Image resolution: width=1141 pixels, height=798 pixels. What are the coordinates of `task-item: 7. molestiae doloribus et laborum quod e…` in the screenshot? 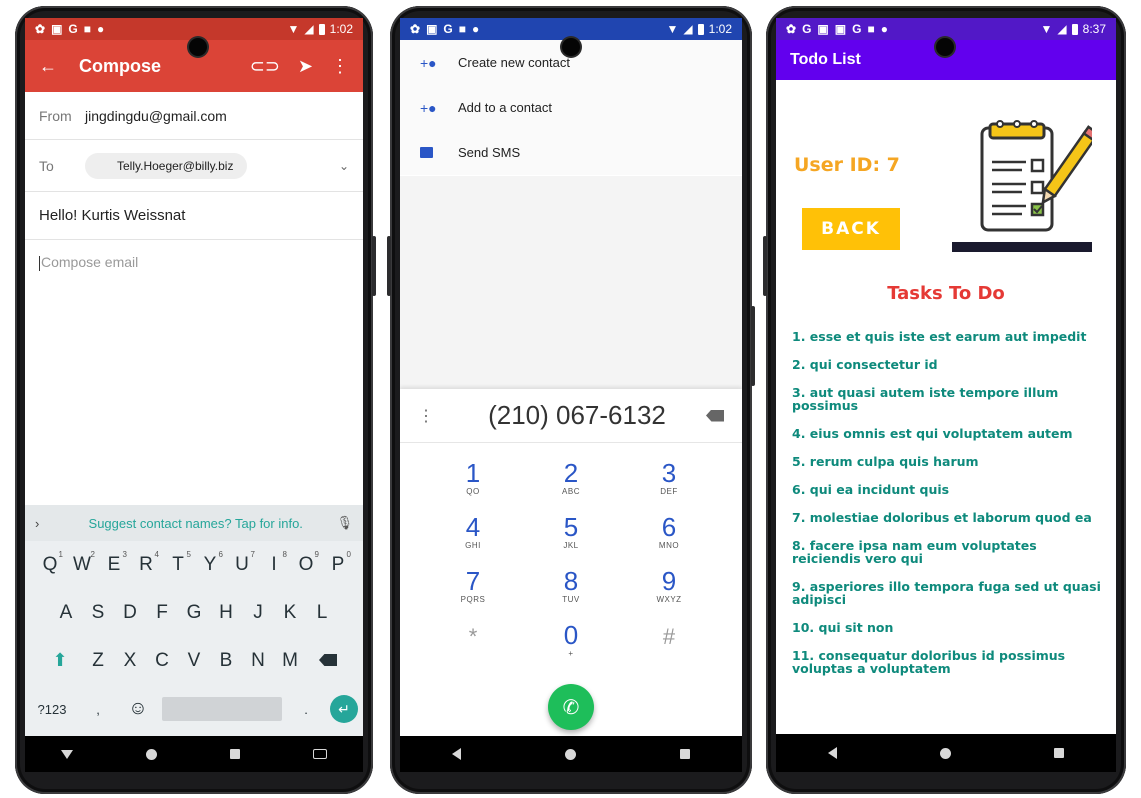 It's located at (949, 517).